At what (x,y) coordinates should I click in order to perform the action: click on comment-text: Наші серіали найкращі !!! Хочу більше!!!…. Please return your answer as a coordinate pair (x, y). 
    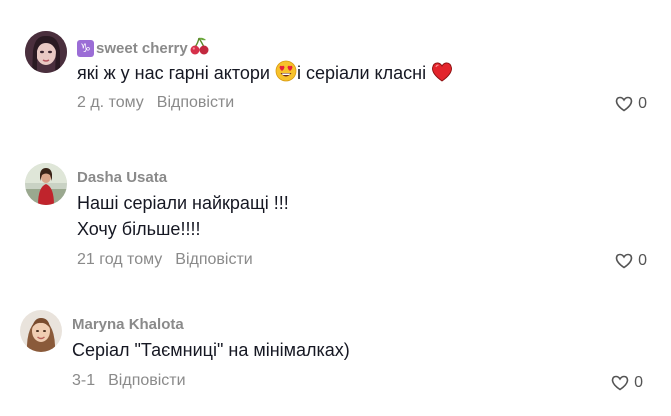
    Looking at the image, I should click on (183, 216).